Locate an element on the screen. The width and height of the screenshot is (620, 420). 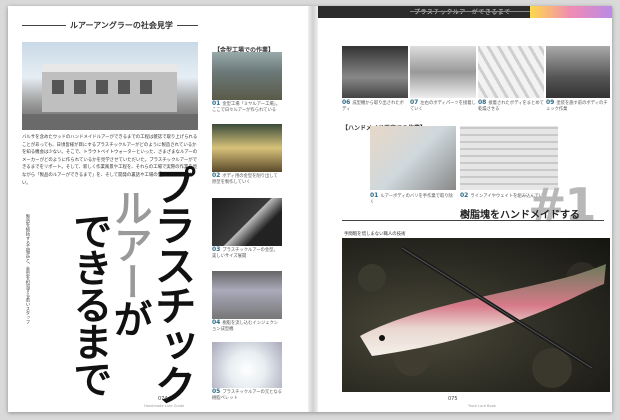
step-caption-04: 04 樹脂を流し込むインジェクション成型機 is located at coordinates (245, 325).